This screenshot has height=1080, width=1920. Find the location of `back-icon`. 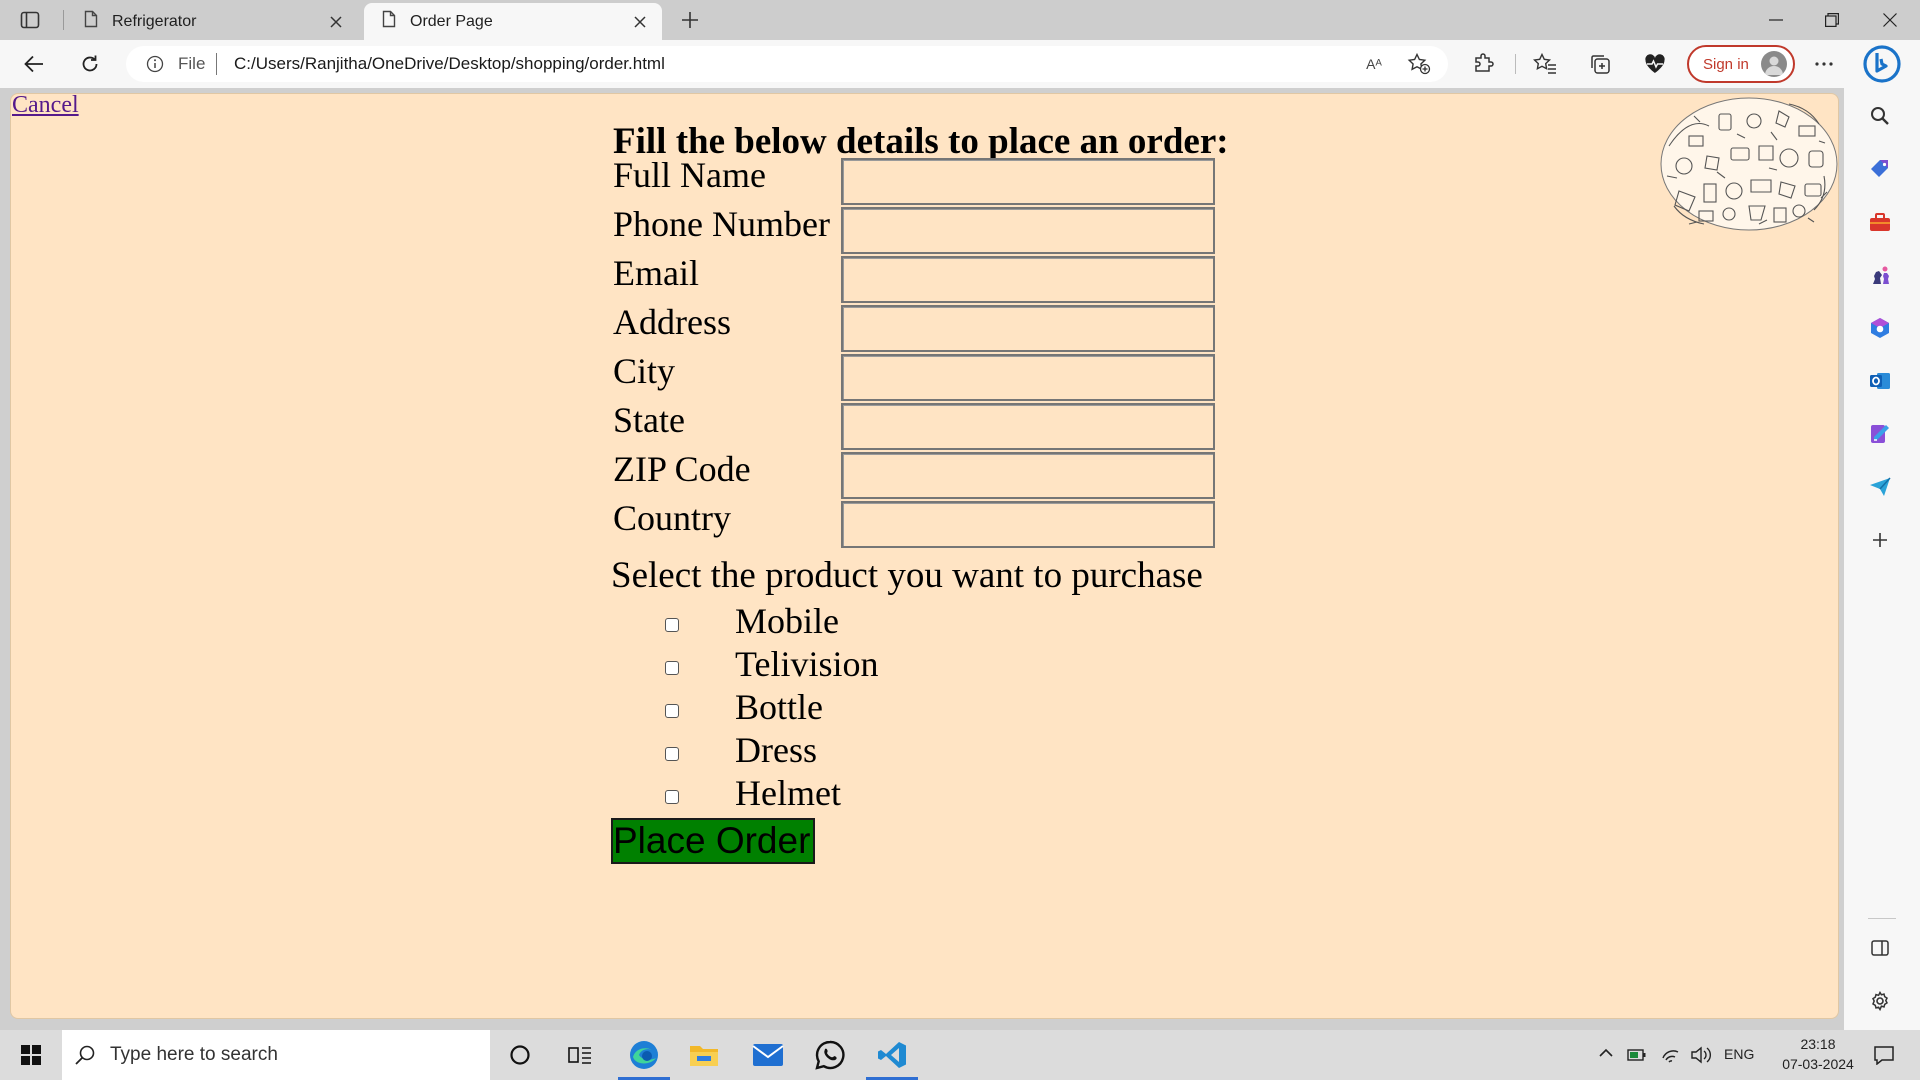

back-icon is located at coordinates (34, 64).